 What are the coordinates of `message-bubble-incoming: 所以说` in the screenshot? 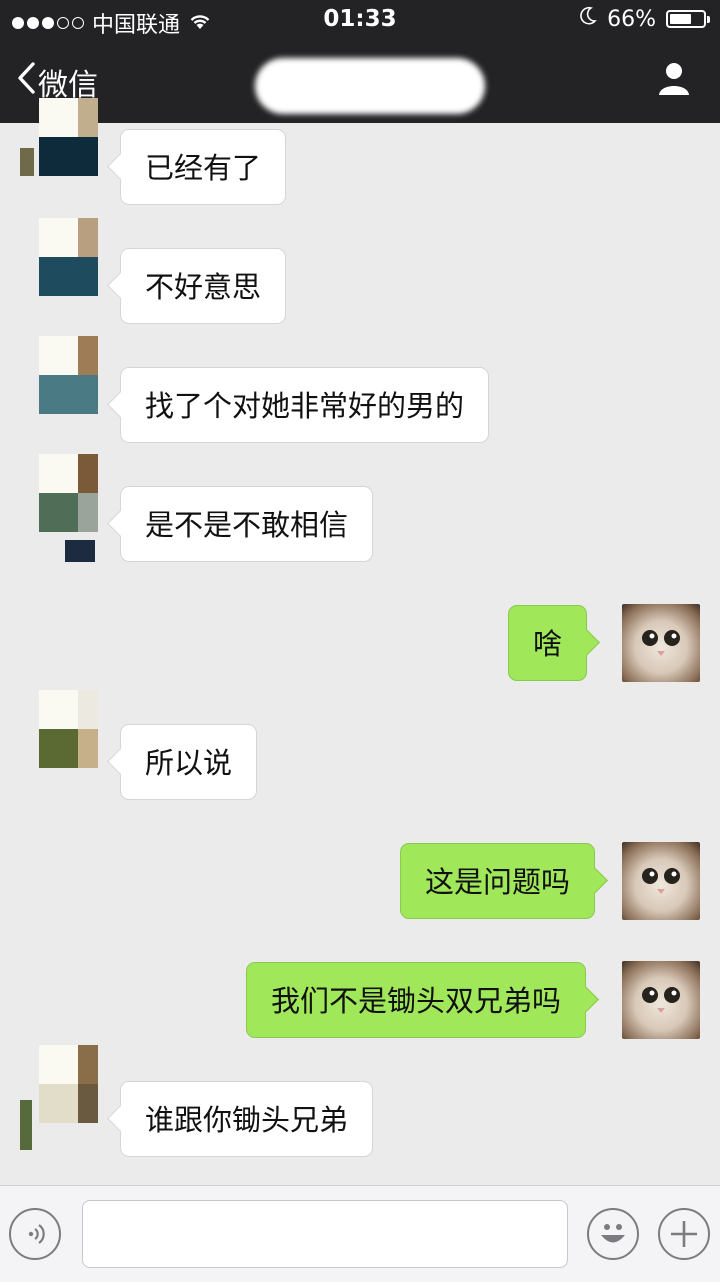 It's located at (189, 762).